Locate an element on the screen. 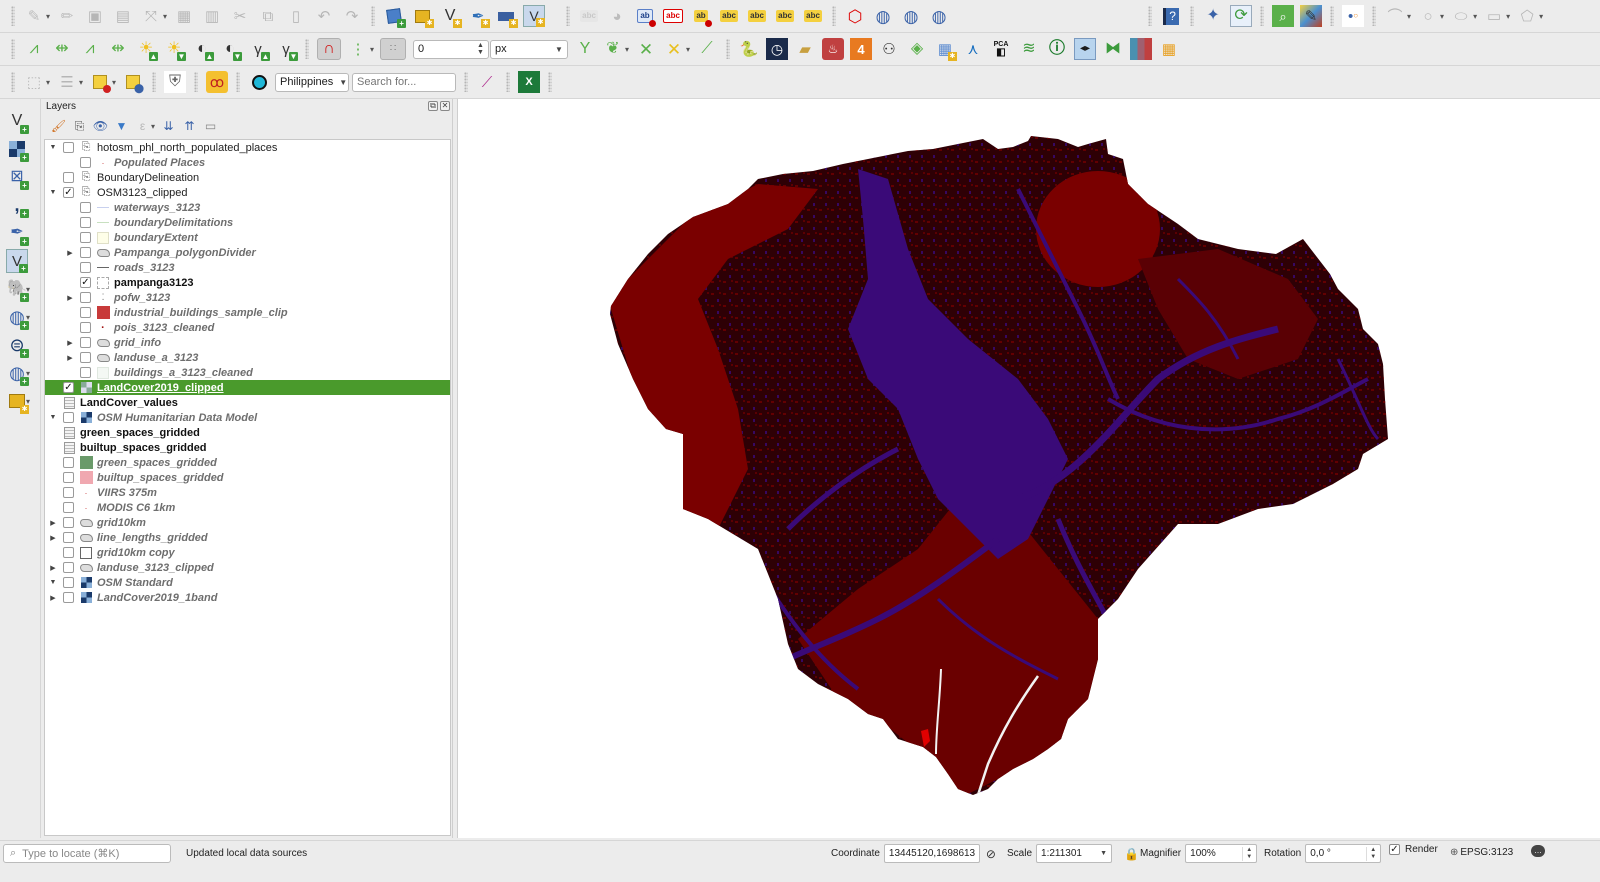 The width and height of the screenshot is (1600, 882). layer-row: LandCover_values is located at coordinates (247, 402).